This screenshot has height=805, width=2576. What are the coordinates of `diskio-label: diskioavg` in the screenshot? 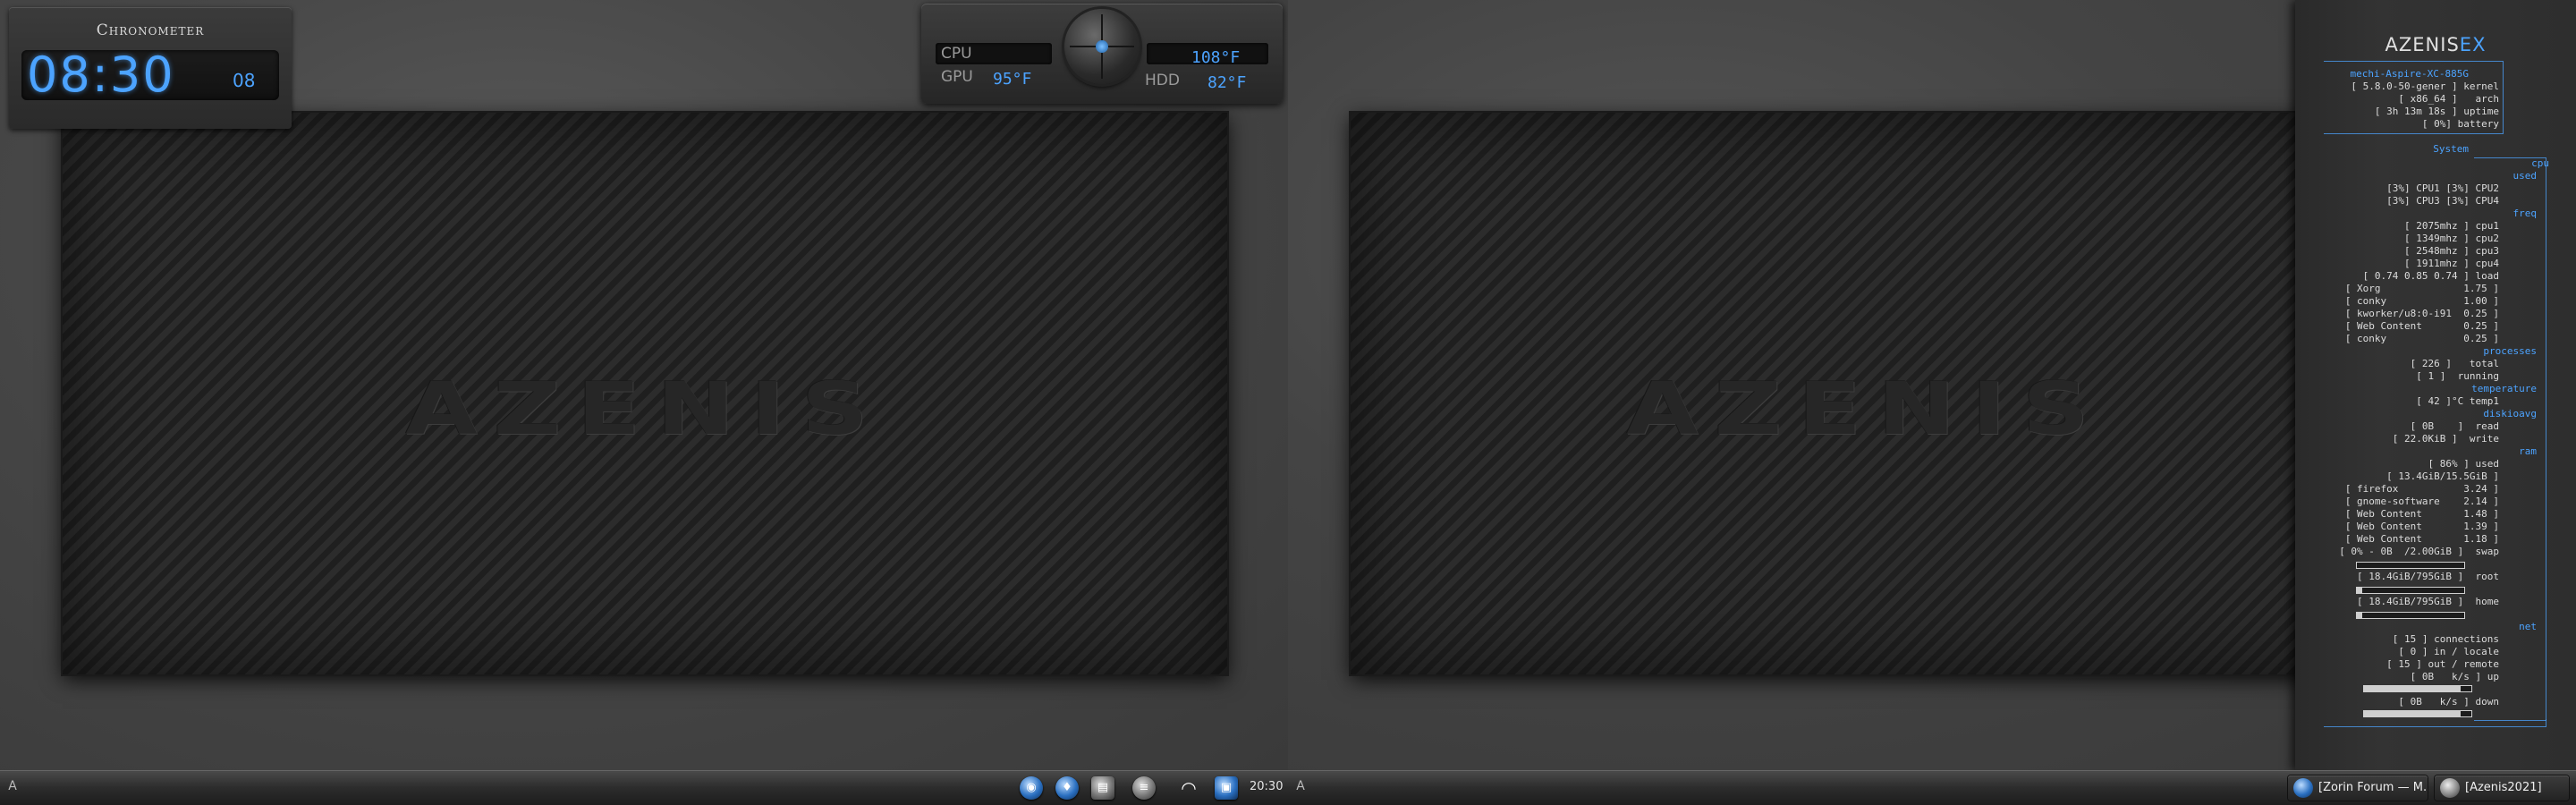 It's located at (2510, 413).